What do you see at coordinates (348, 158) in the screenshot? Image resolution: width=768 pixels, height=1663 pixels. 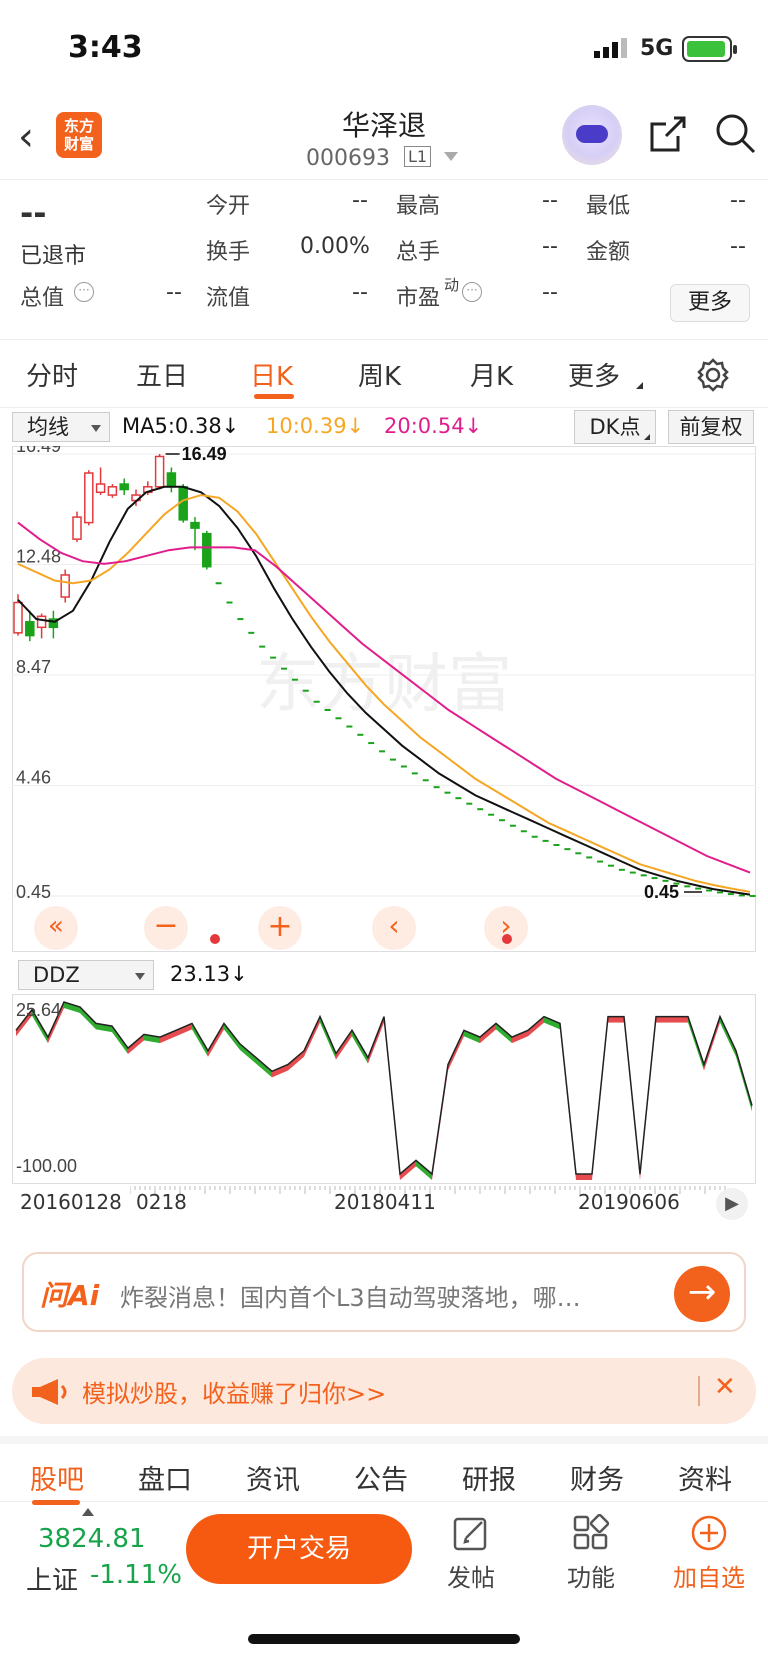 I see `stock-code: 000693` at bounding box center [348, 158].